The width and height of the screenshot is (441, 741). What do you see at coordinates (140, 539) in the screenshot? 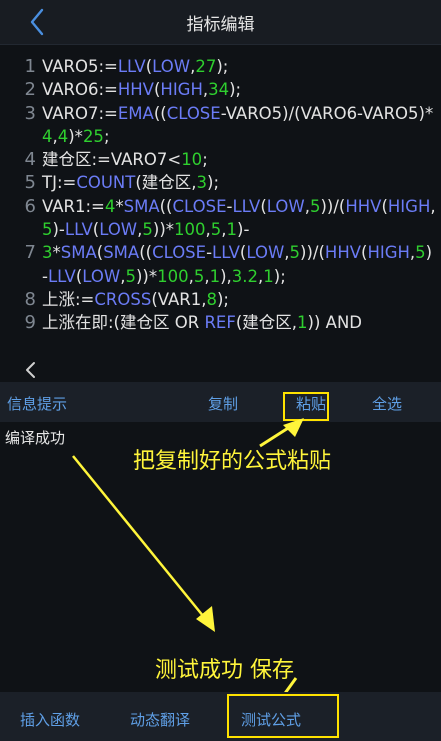
I see `status-arrow` at bounding box center [140, 539].